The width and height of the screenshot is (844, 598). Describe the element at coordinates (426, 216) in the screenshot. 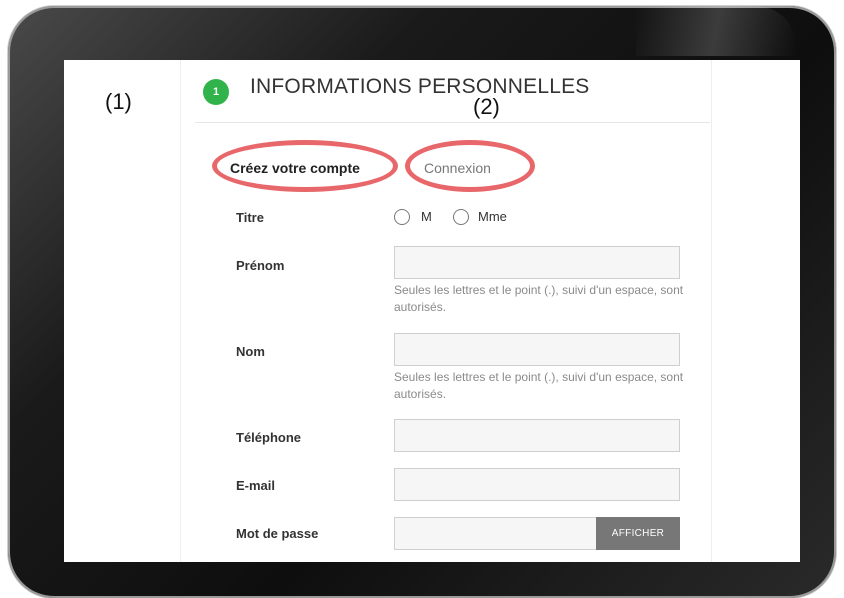

I see `radio-m-label: M` at that location.